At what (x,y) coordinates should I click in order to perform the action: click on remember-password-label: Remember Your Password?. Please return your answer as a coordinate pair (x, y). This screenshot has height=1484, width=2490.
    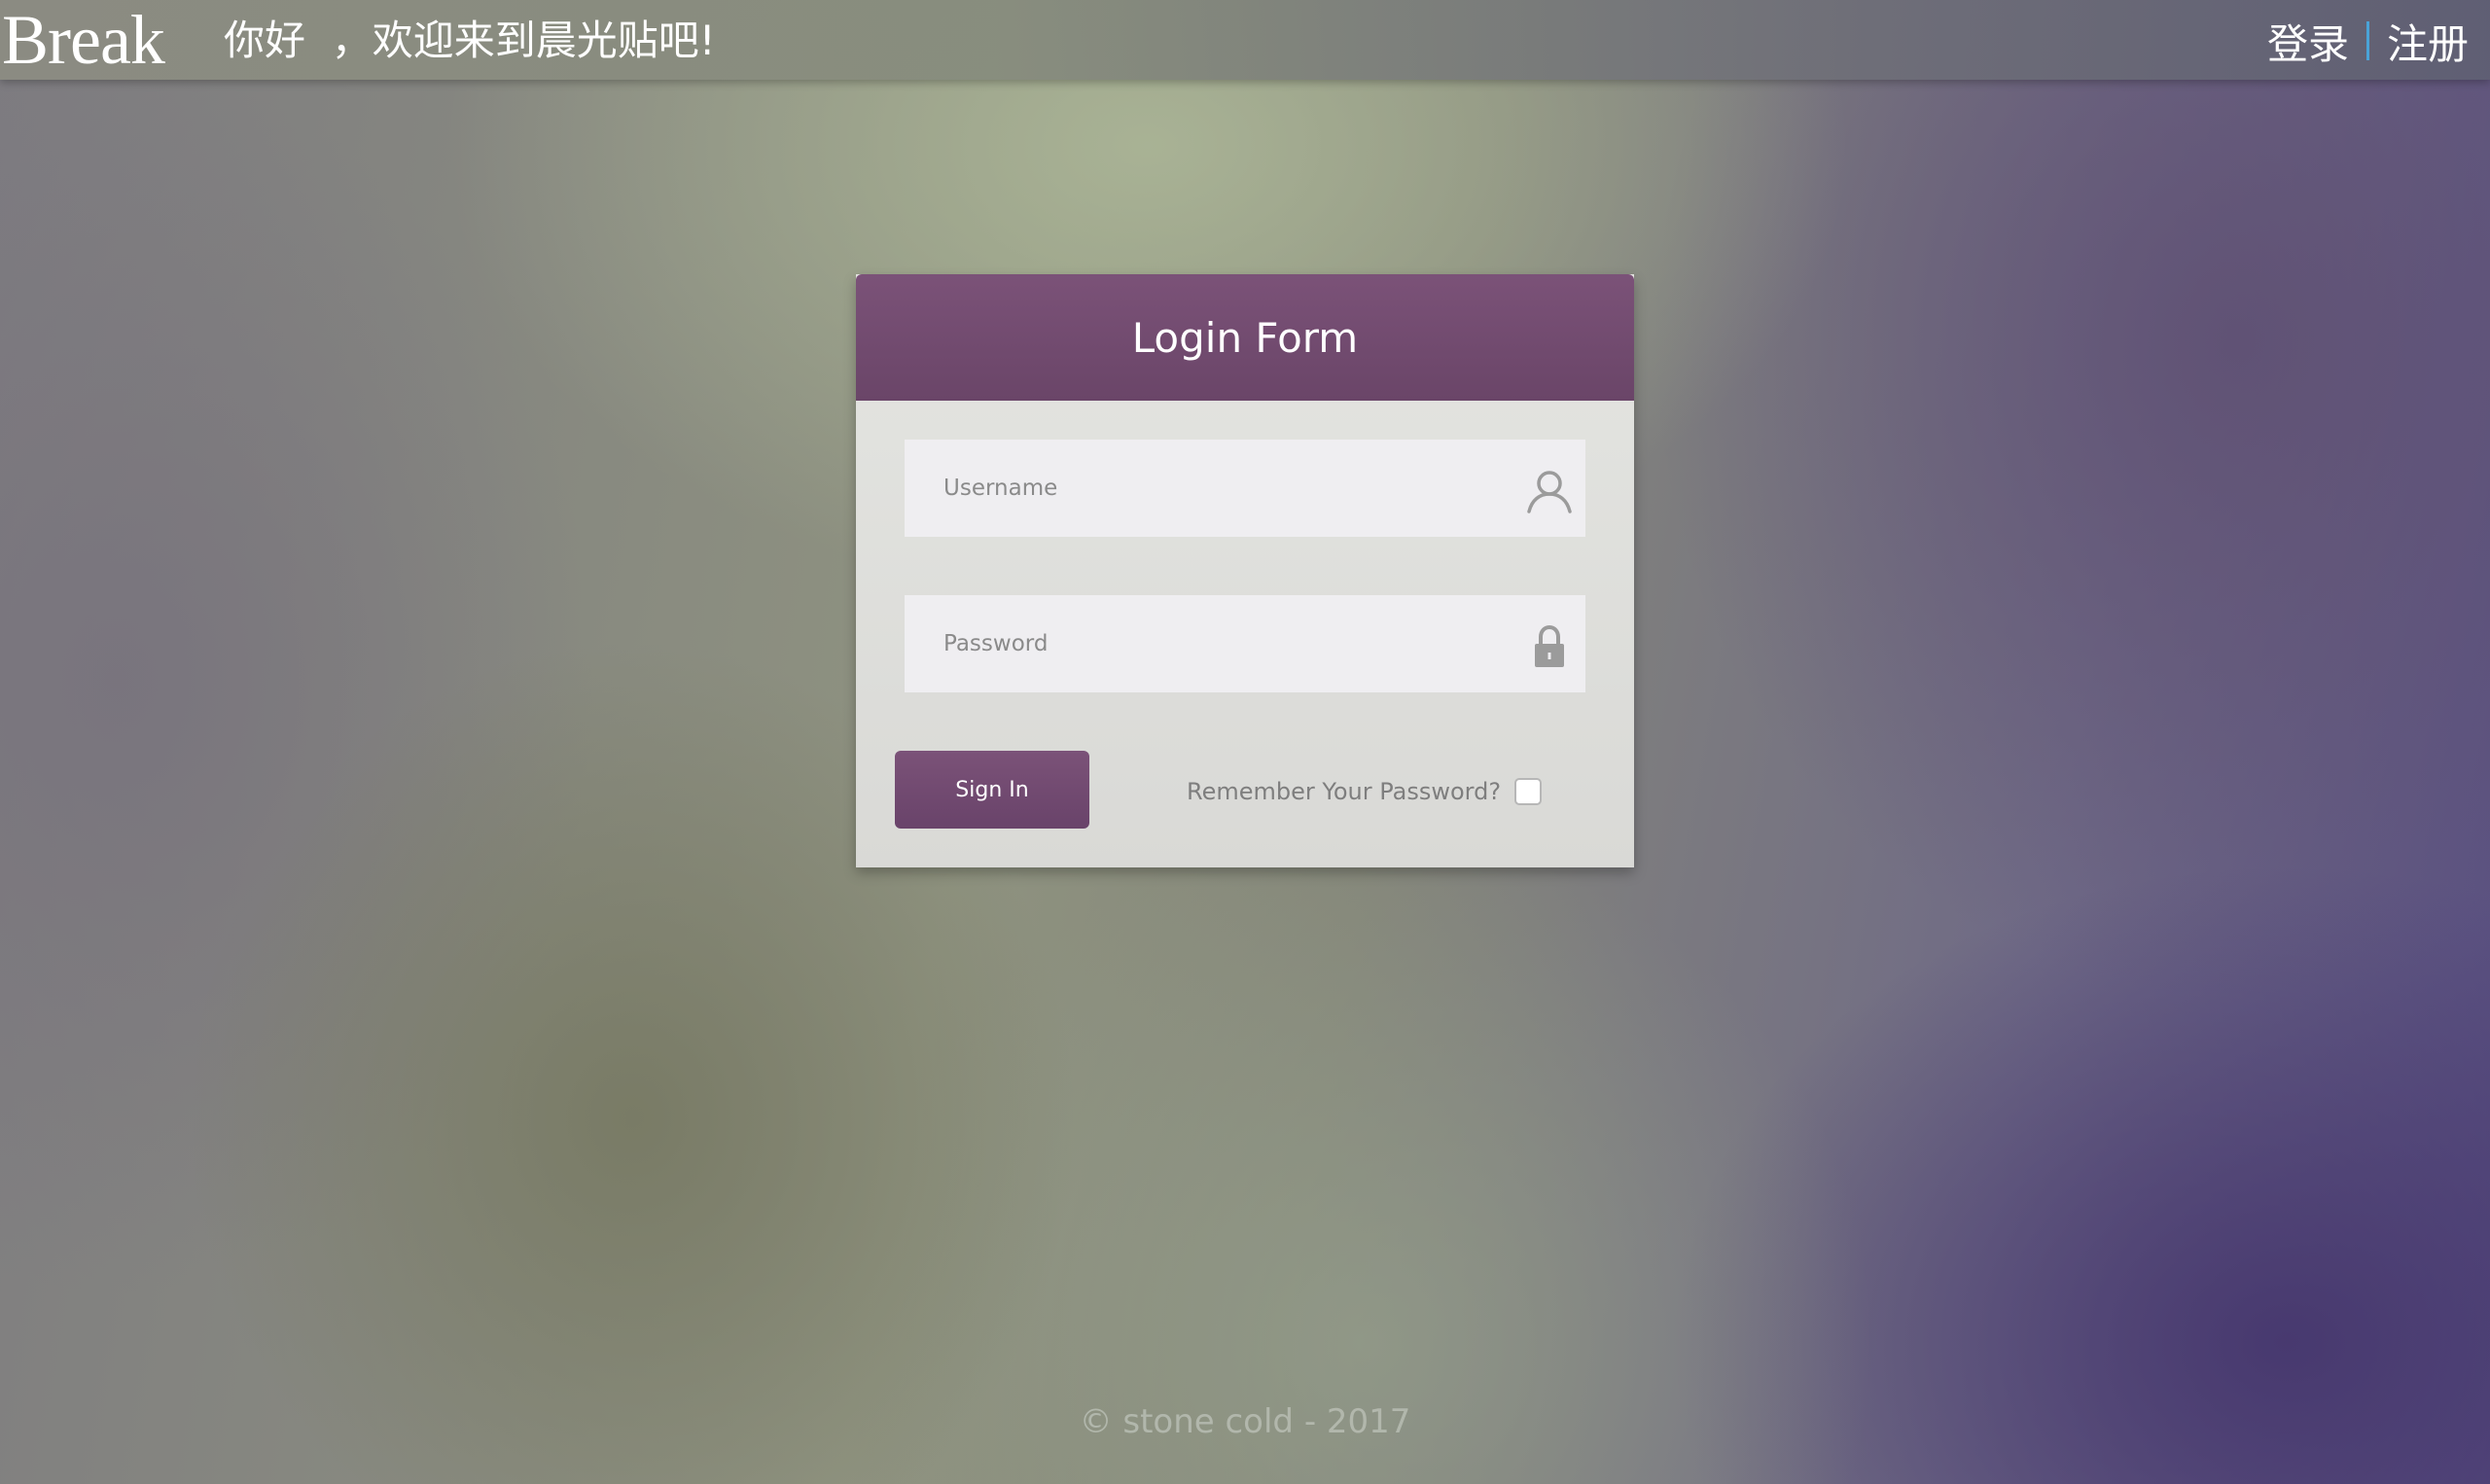
    Looking at the image, I should click on (1344, 792).